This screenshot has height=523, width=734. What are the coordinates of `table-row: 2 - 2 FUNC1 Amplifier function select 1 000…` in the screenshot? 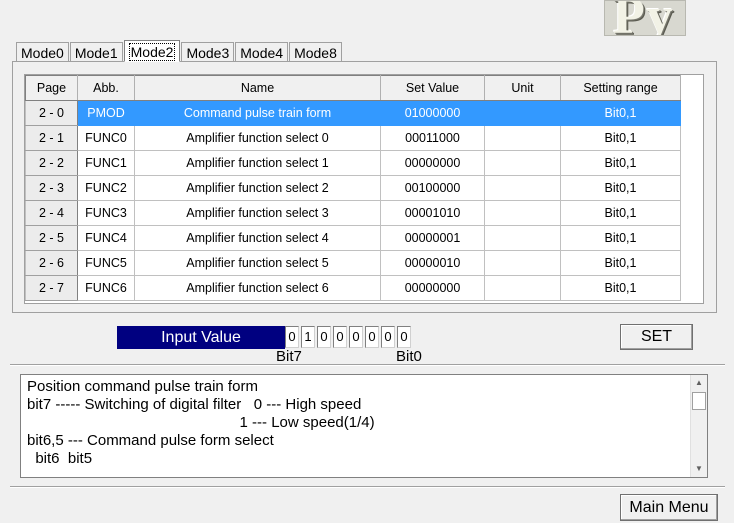 It's located at (353, 163).